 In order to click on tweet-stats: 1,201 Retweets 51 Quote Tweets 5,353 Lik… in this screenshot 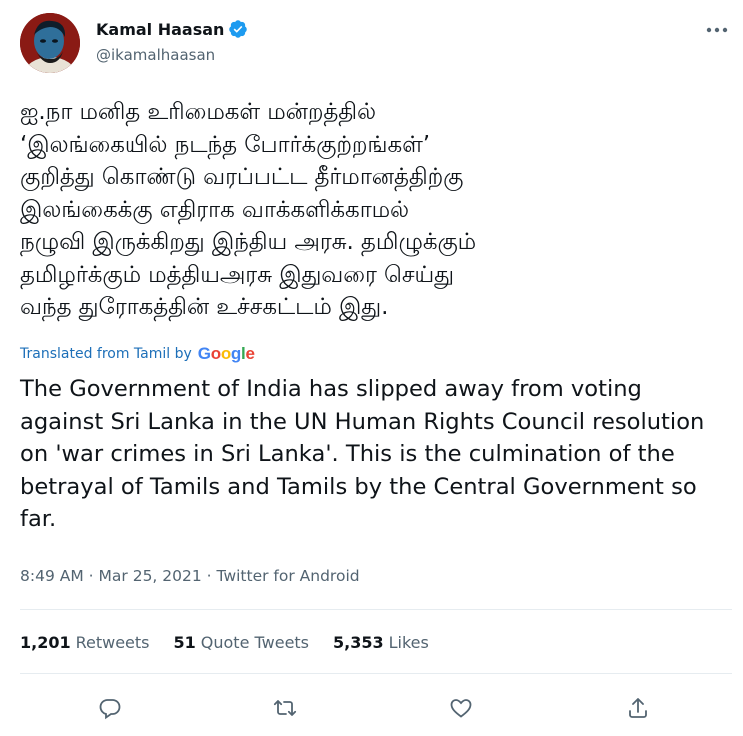, I will do `click(236, 642)`.